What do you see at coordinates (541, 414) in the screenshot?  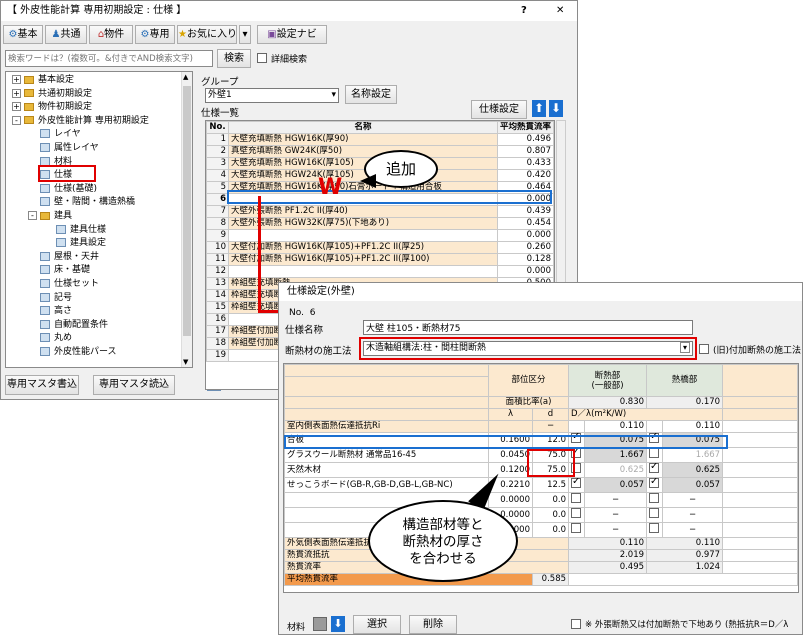 I see `lambda-d-row: λ d D／λ(m²K/W)` at bounding box center [541, 414].